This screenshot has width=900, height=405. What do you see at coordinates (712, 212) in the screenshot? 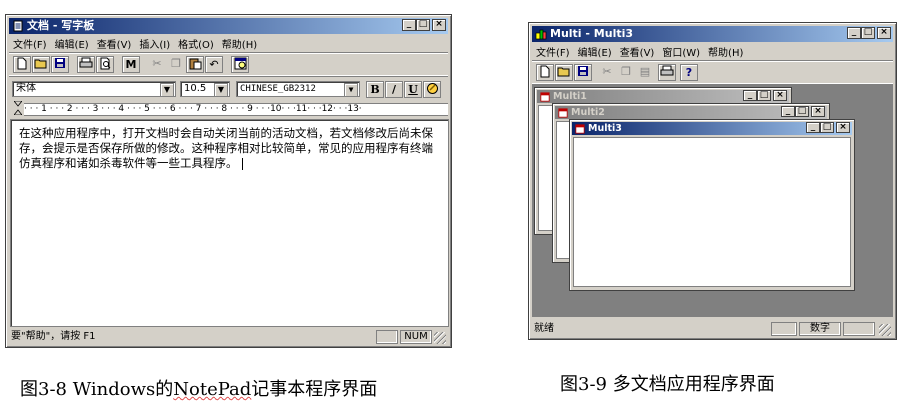
I see `child-client` at bounding box center [712, 212].